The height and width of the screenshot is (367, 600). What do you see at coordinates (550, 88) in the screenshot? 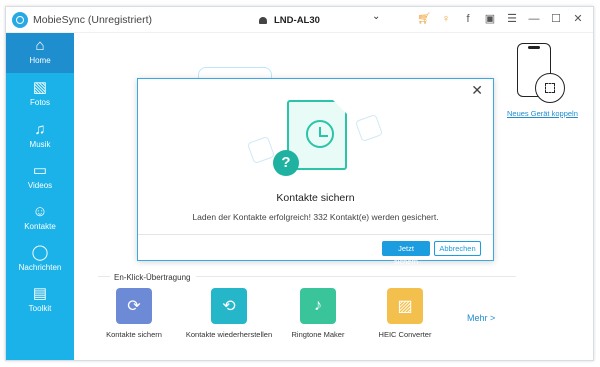
I see `connect-device-icon` at bounding box center [550, 88].